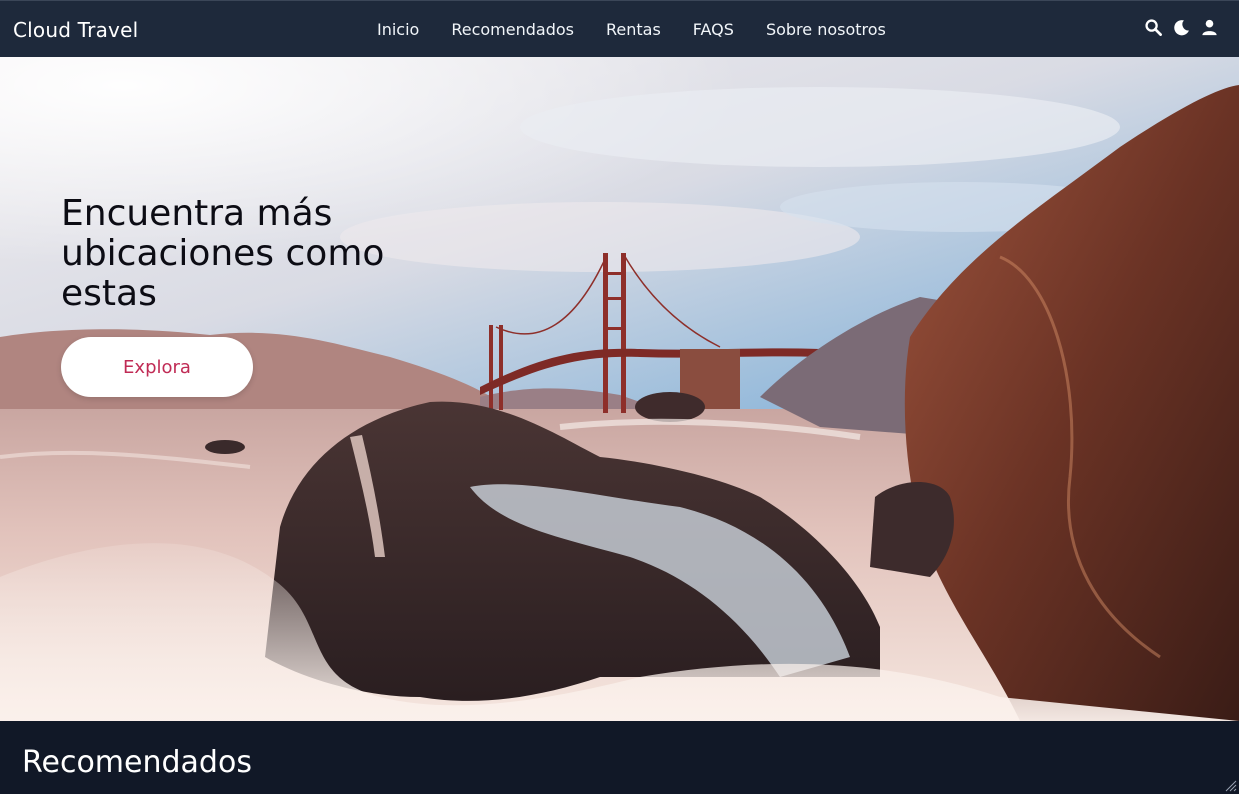  I want to click on moon-icon, so click(1181, 27).